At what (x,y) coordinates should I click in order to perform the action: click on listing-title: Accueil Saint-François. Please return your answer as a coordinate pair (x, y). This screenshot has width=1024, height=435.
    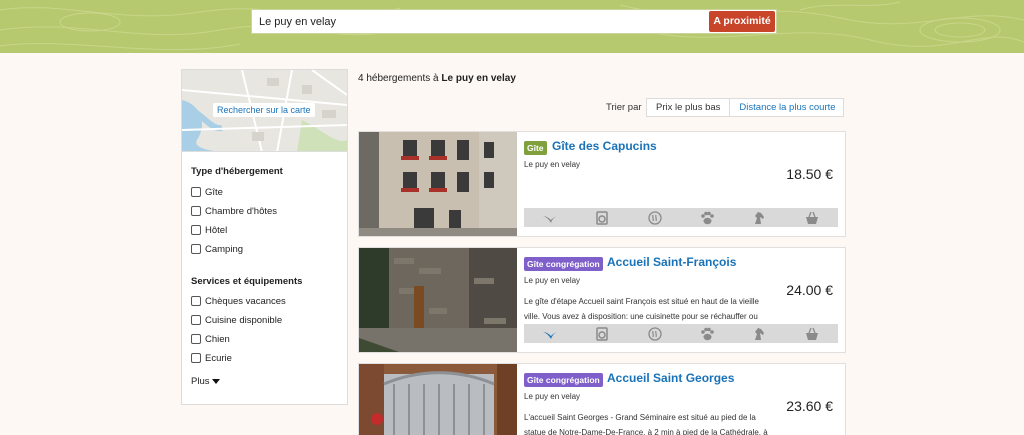
    Looking at the image, I should click on (671, 262).